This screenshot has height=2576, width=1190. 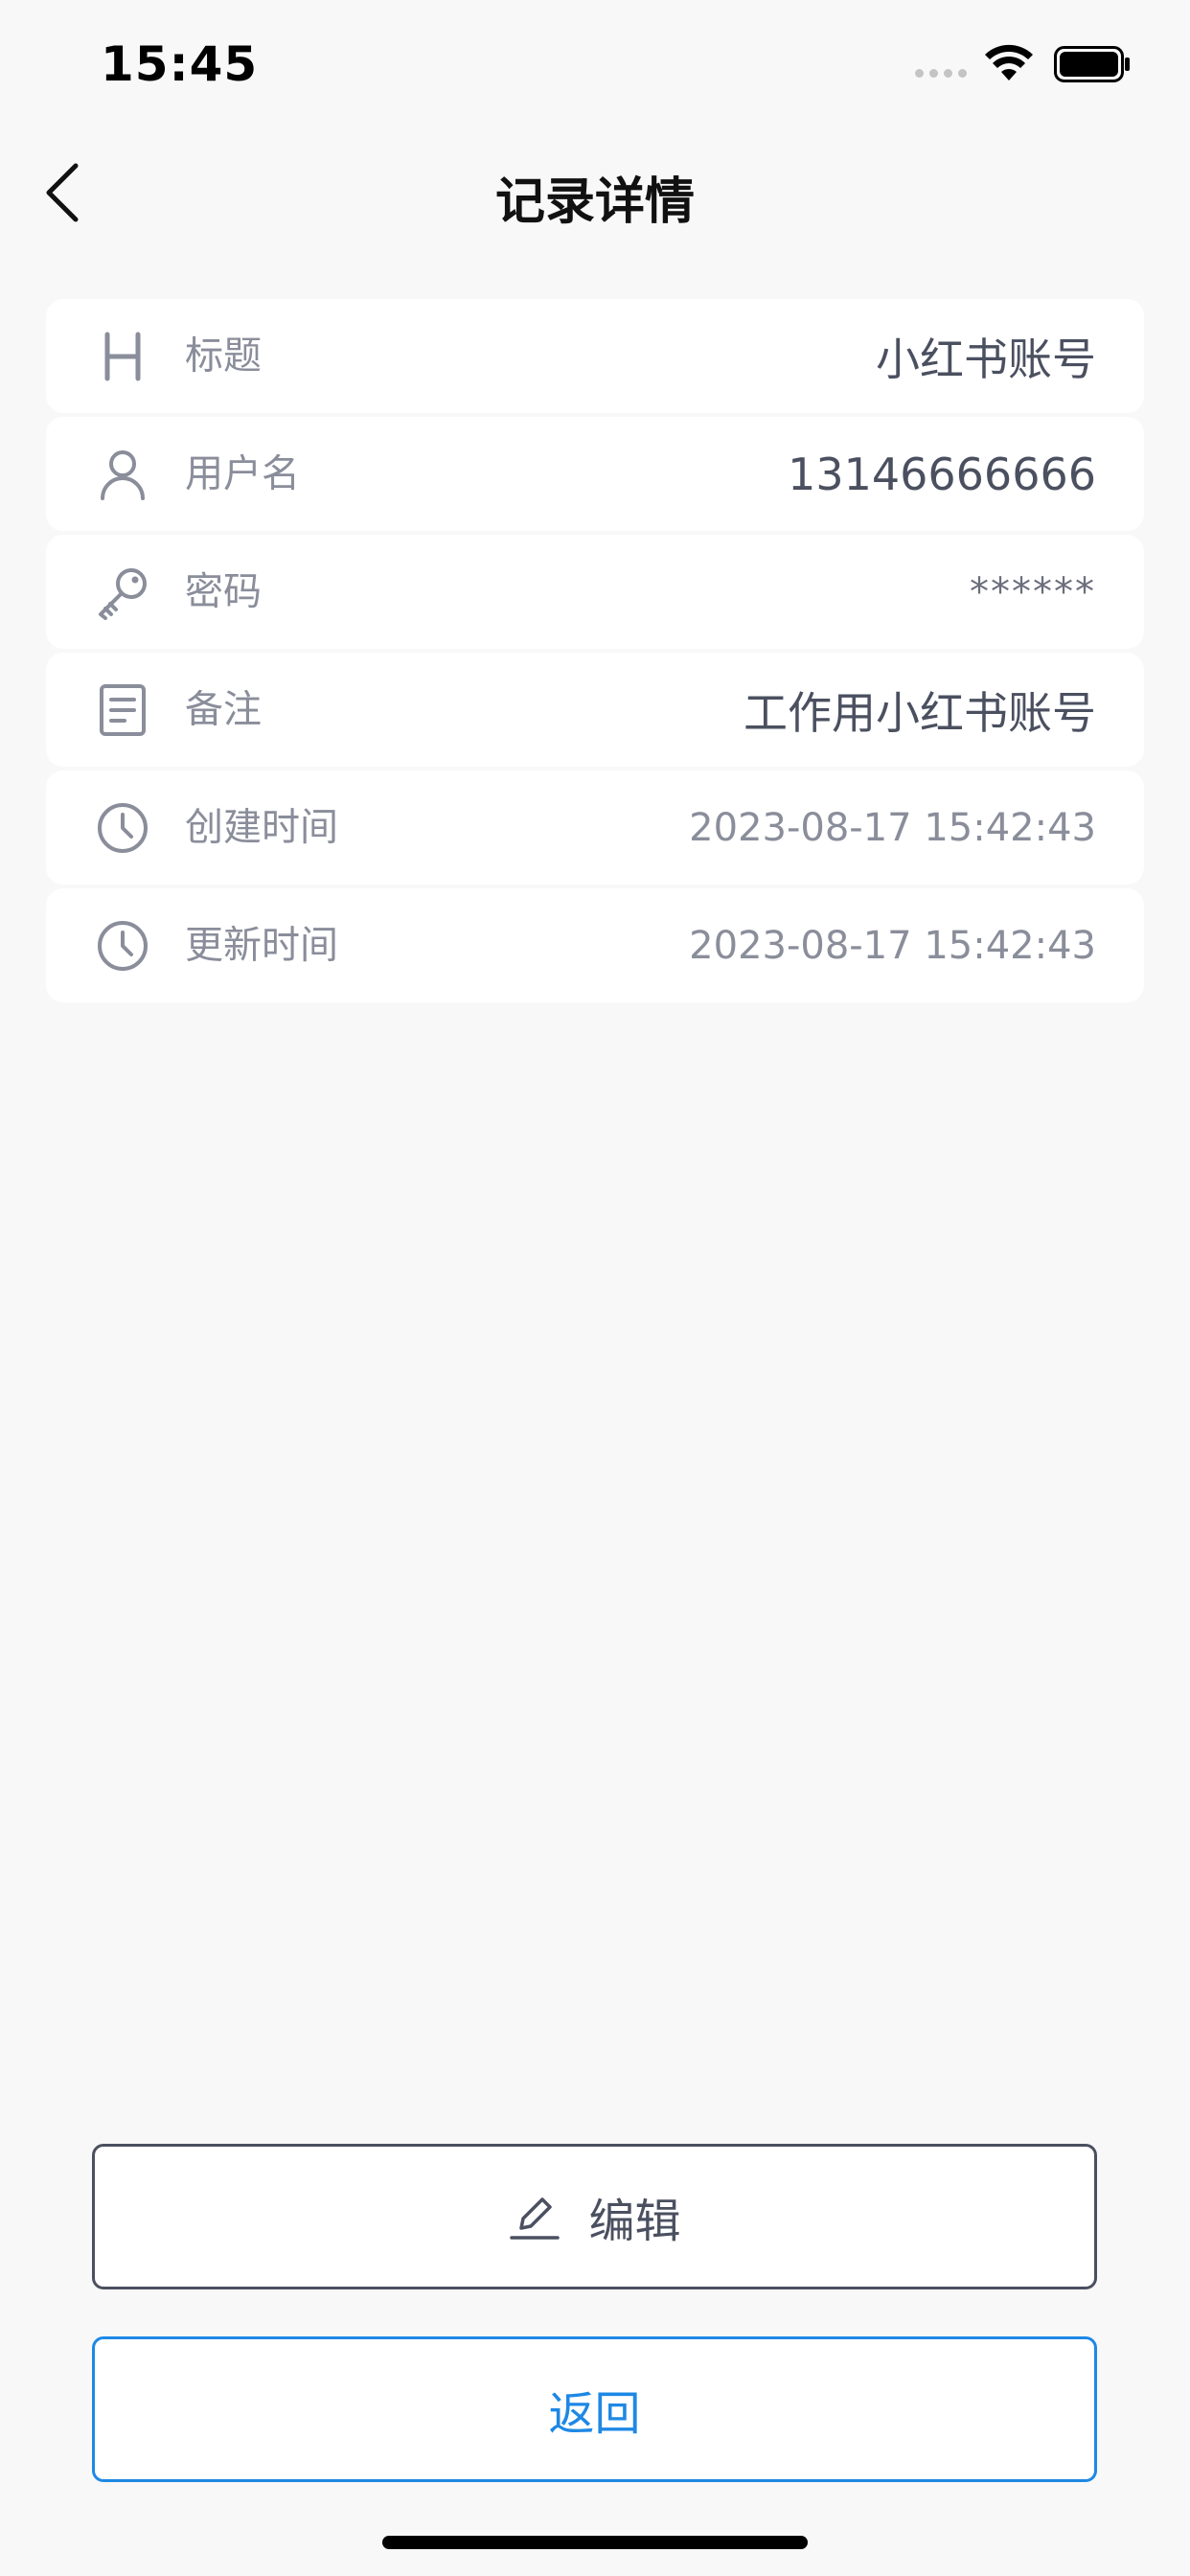 I want to click on heading-icon, so click(x=123, y=356).